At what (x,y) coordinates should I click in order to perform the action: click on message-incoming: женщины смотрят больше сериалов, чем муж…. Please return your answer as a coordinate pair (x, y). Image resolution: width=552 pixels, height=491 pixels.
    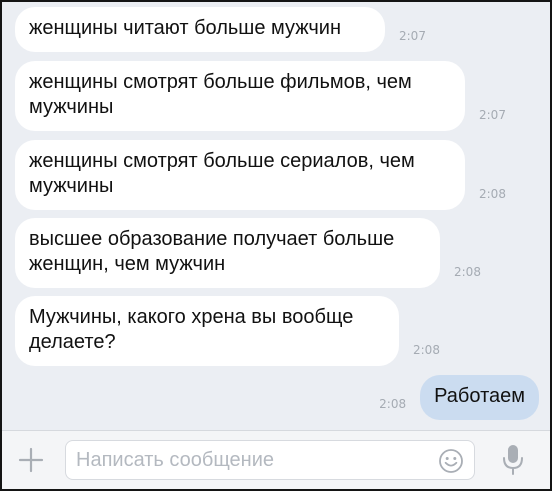
    Looking at the image, I should click on (260, 175).